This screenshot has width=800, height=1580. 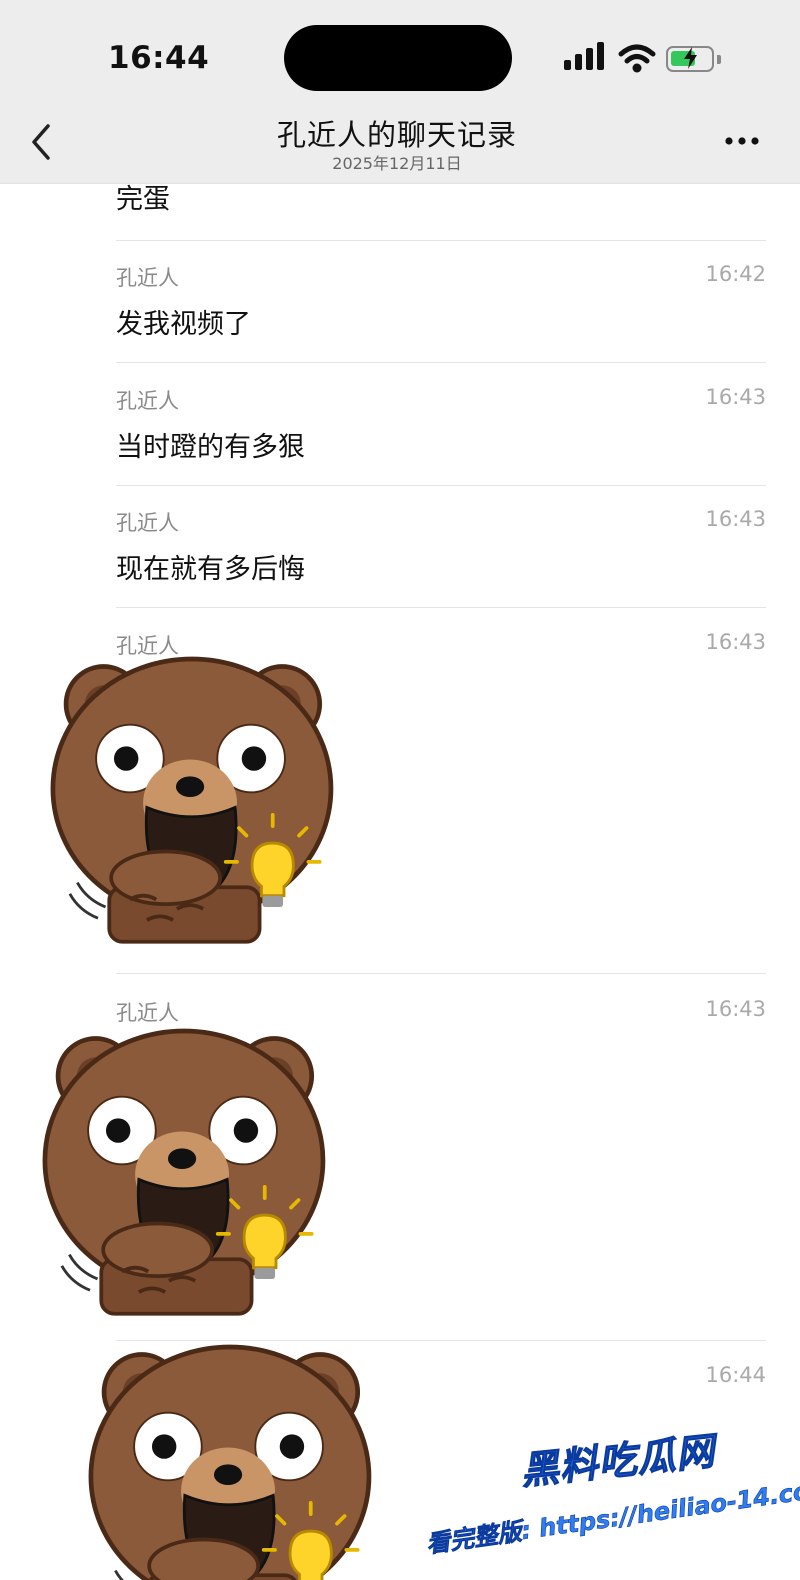 What do you see at coordinates (637, 58) in the screenshot?
I see `wifi-icon` at bounding box center [637, 58].